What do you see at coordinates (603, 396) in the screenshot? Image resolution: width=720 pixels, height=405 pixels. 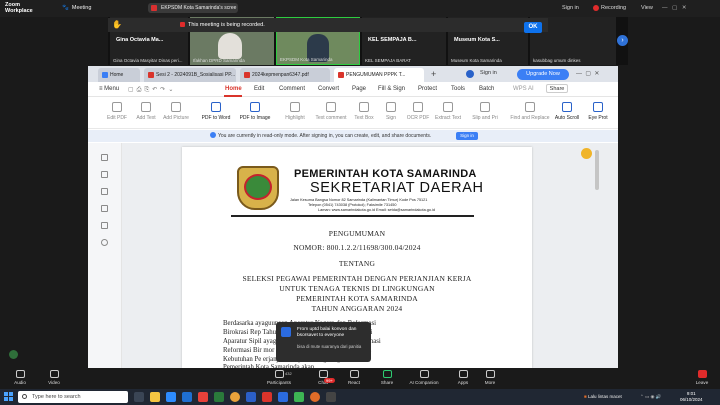 I see `weather-status: ■ Lalu lintas macet` at bounding box center [603, 396].